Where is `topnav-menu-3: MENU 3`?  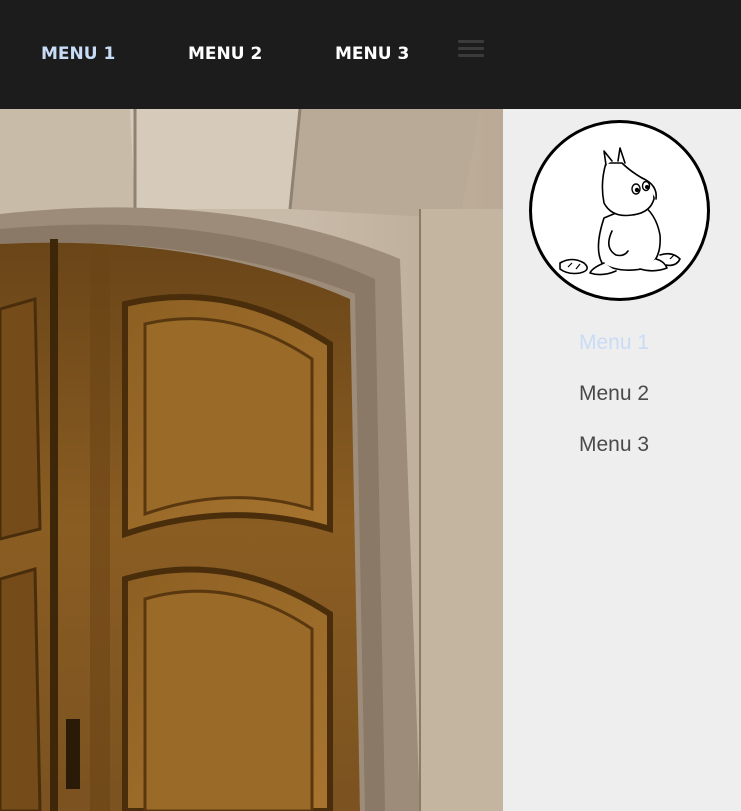 topnav-menu-3: MENU 3 is located at coordinates (372, 54).